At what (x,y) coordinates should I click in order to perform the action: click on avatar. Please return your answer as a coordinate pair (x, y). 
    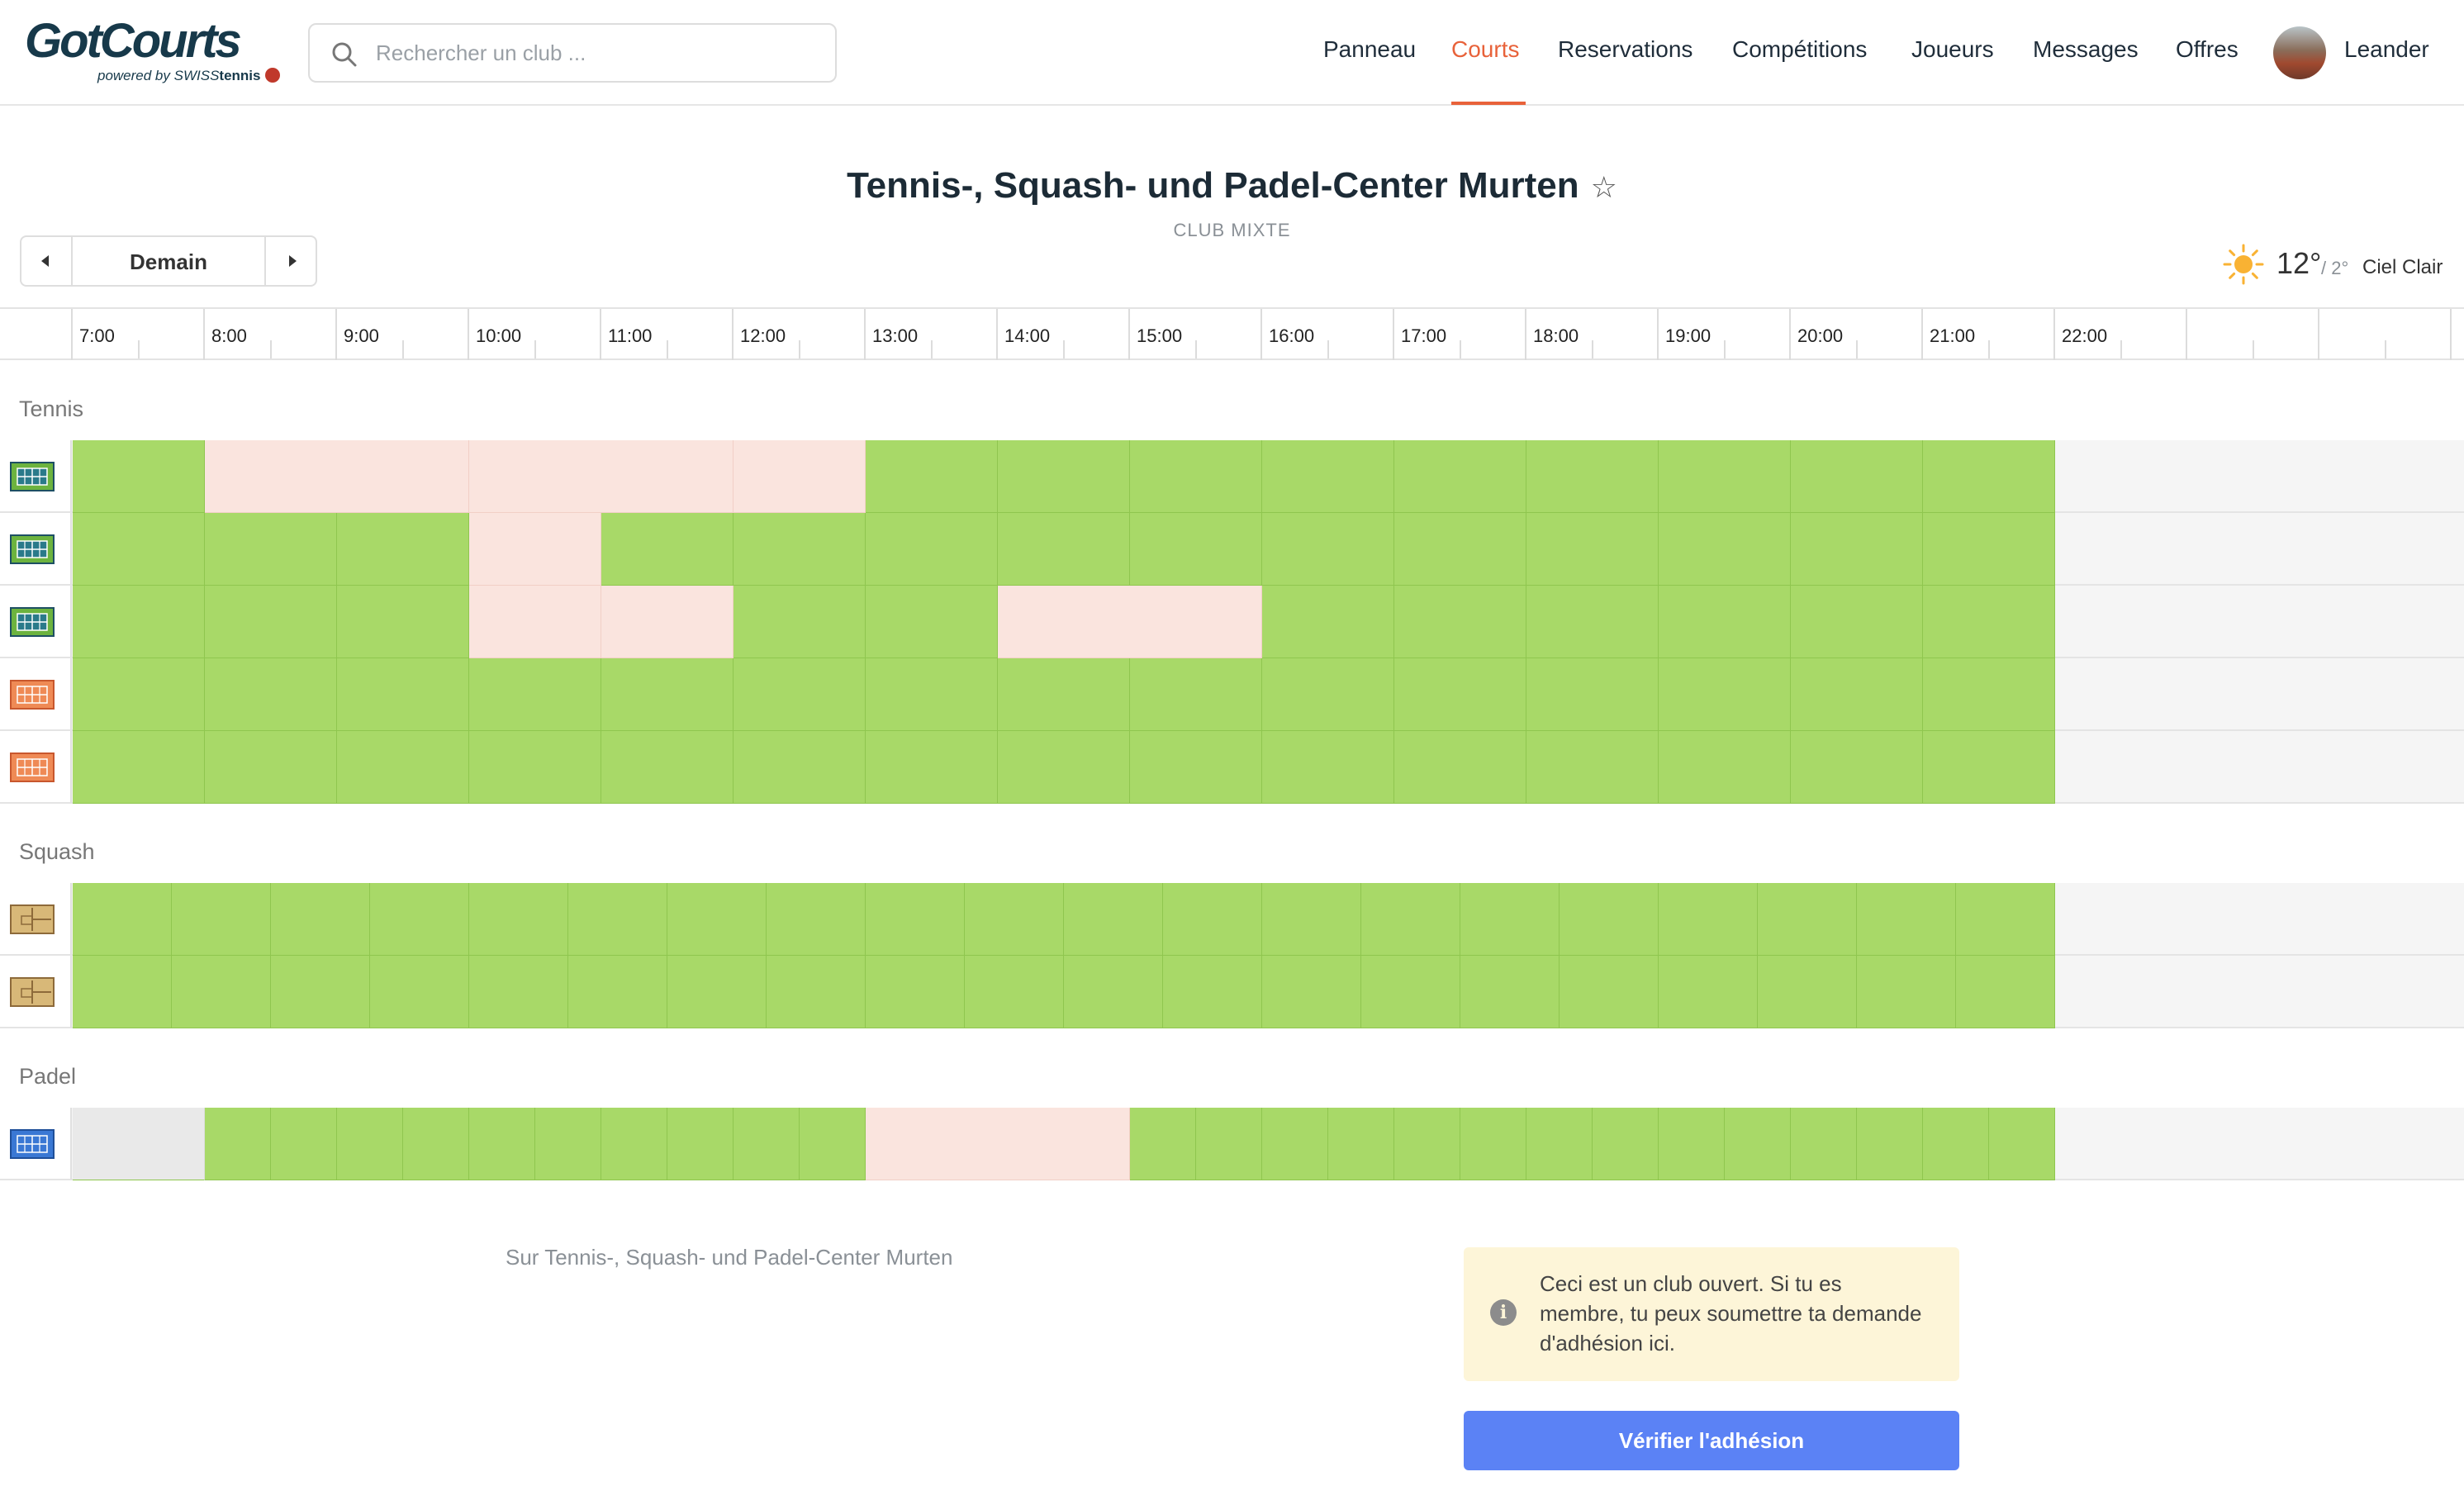
    Looking at the image, I should click on (2299, 52).